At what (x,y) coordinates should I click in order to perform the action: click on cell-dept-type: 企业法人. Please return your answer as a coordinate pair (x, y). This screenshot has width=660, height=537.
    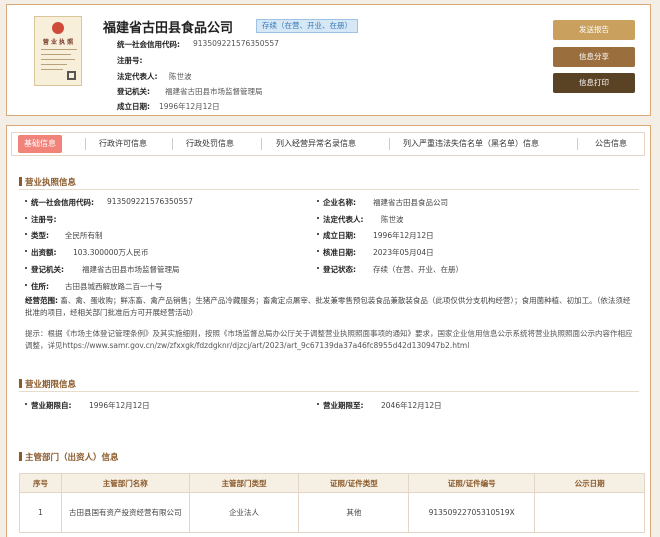
    Looking at the image, I should click on (244, 512).